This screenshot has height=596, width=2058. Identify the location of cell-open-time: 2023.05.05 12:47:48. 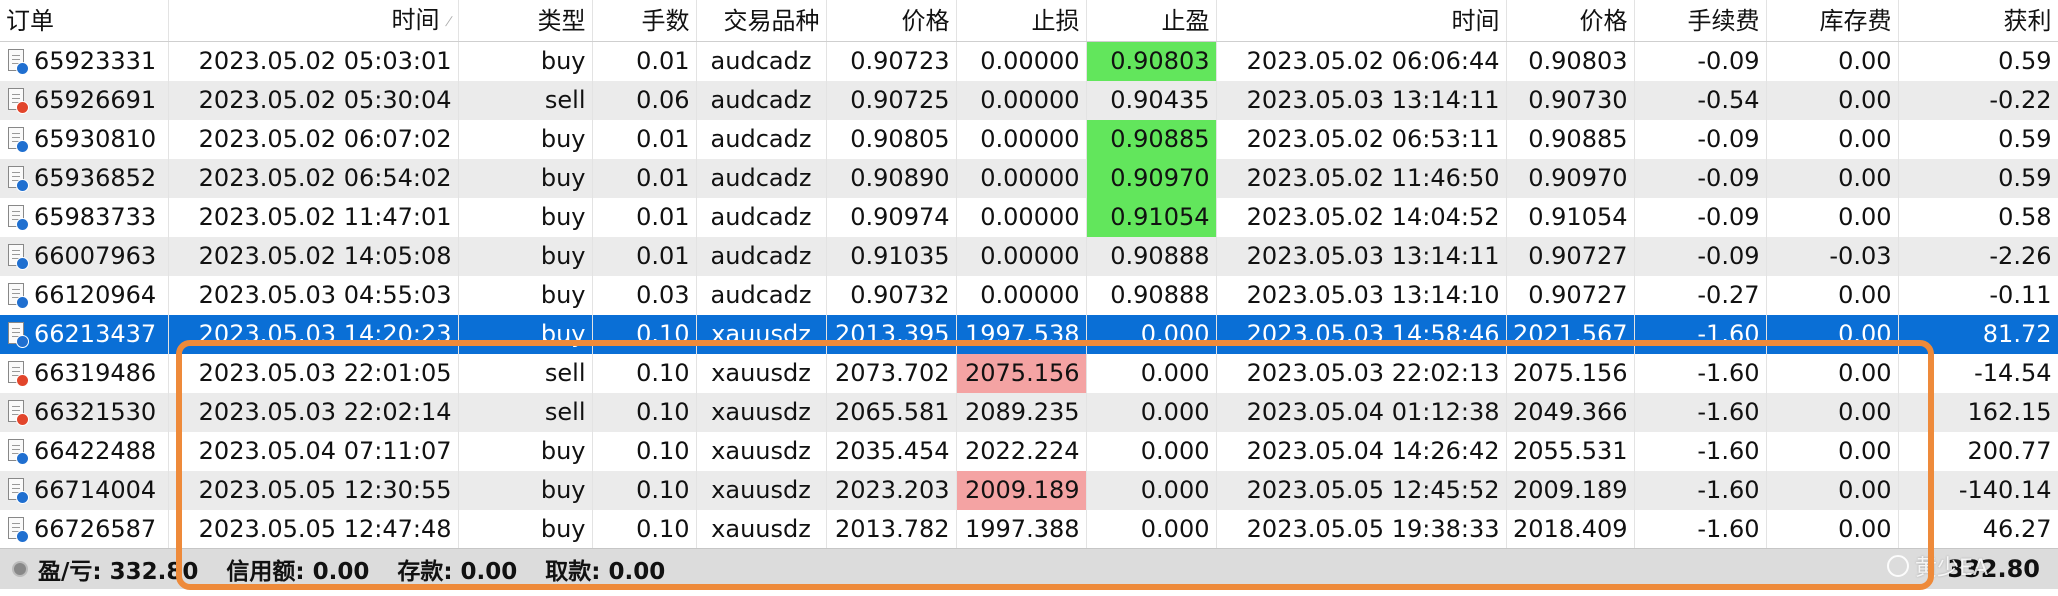
(313, 529).